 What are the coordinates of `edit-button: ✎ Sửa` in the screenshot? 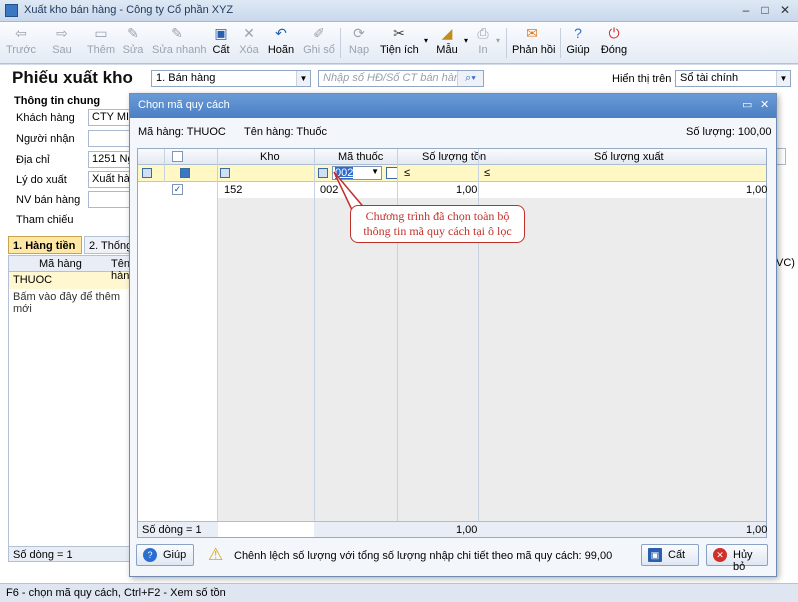 It's located at (133, 40).